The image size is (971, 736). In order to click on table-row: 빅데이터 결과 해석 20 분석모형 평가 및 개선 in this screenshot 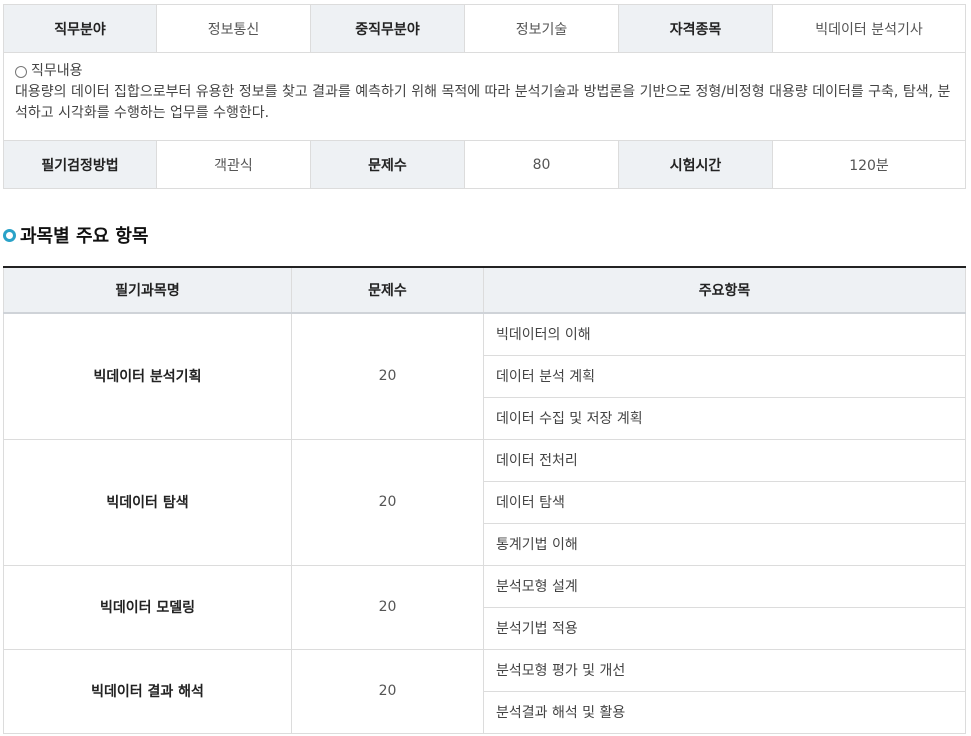, I will do `click(484, 691)`.